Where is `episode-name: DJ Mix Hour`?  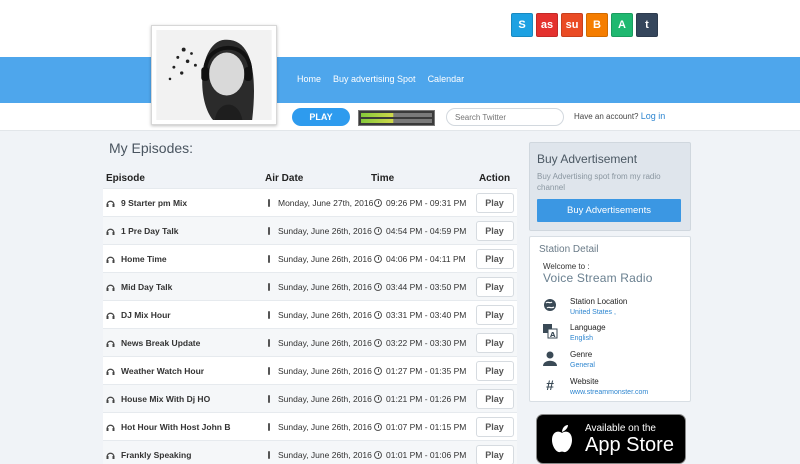 episode-name: DJ Mix Hour is located at coordinates (146, 314).